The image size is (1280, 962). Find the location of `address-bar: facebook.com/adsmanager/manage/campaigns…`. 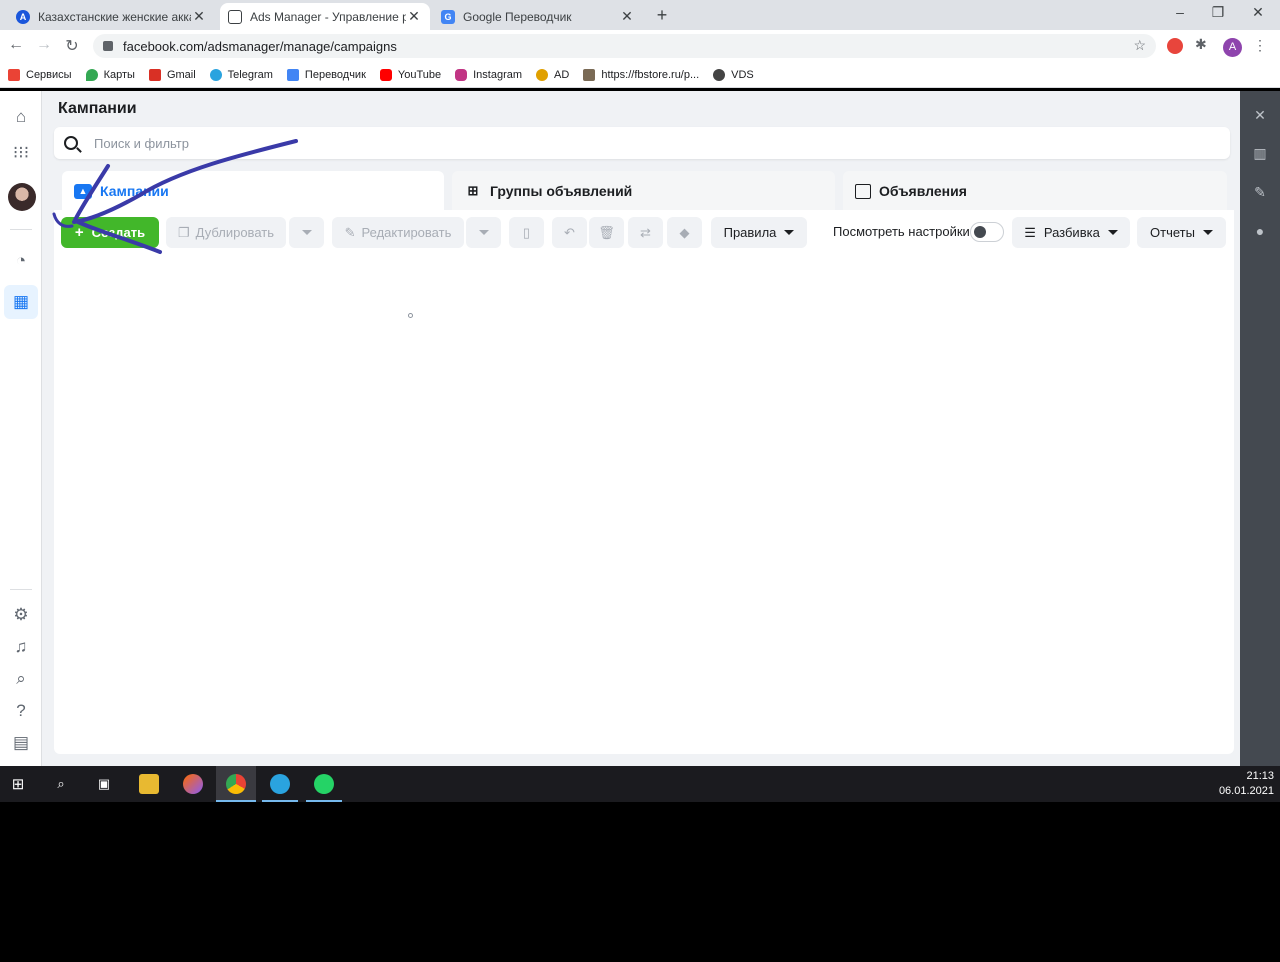

address-bar: facebook.com/adsmanager/manage/campaigns… is located at coordinates (624, 46).